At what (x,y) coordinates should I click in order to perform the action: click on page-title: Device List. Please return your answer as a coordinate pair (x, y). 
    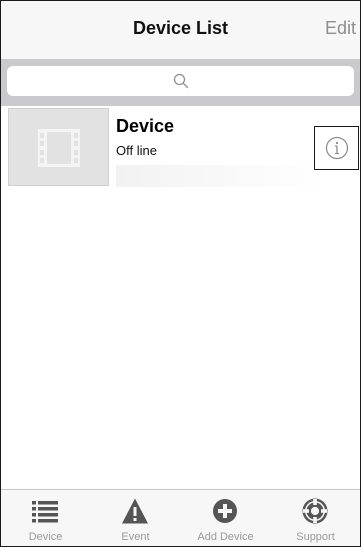
    Looking at the image, I should click on (180, 28).